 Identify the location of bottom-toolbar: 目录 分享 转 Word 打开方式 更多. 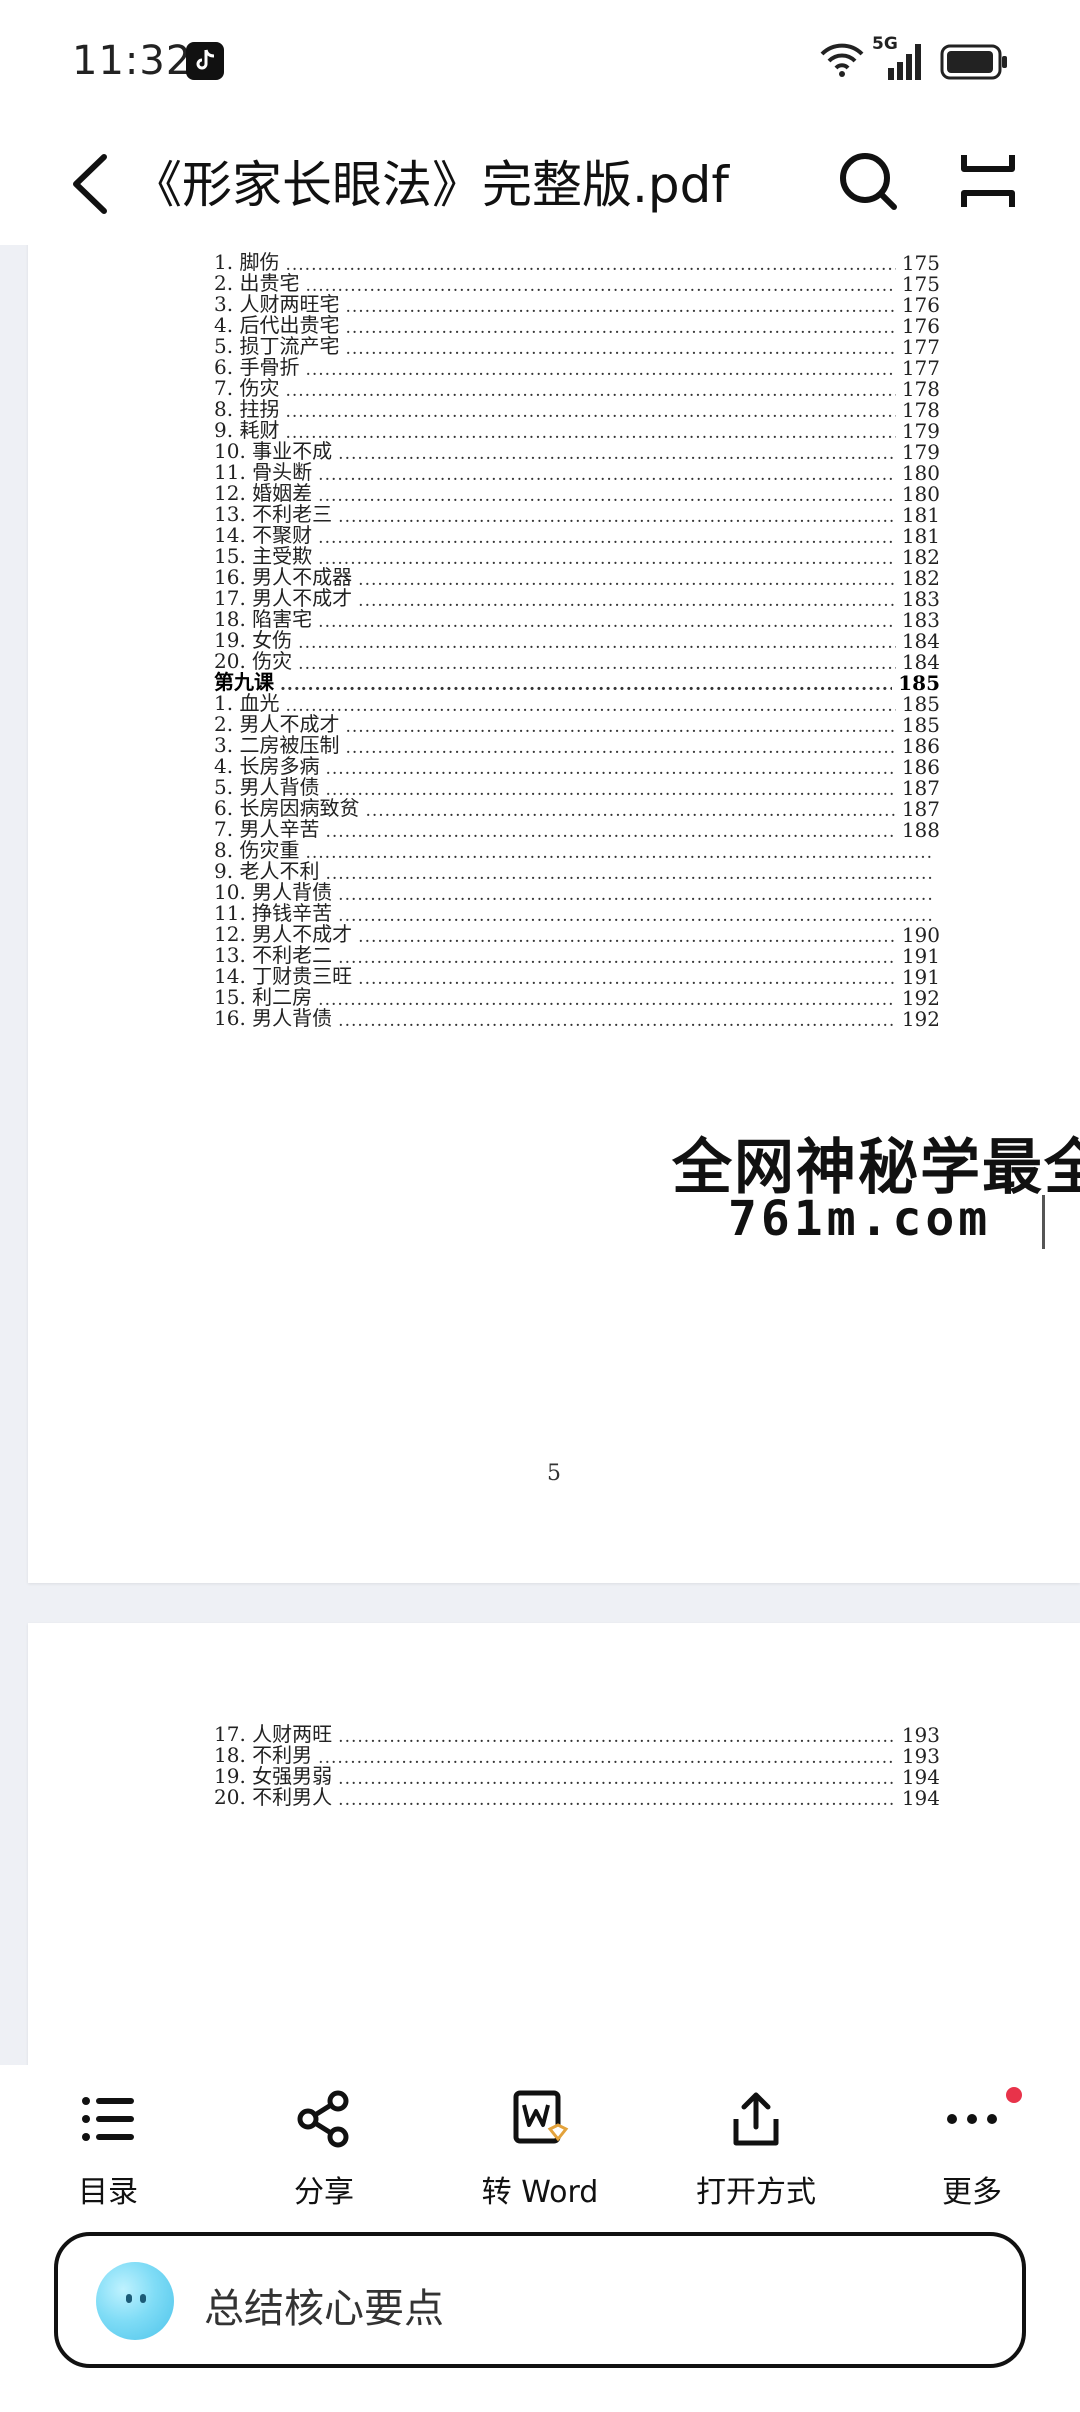
(540, 2140).